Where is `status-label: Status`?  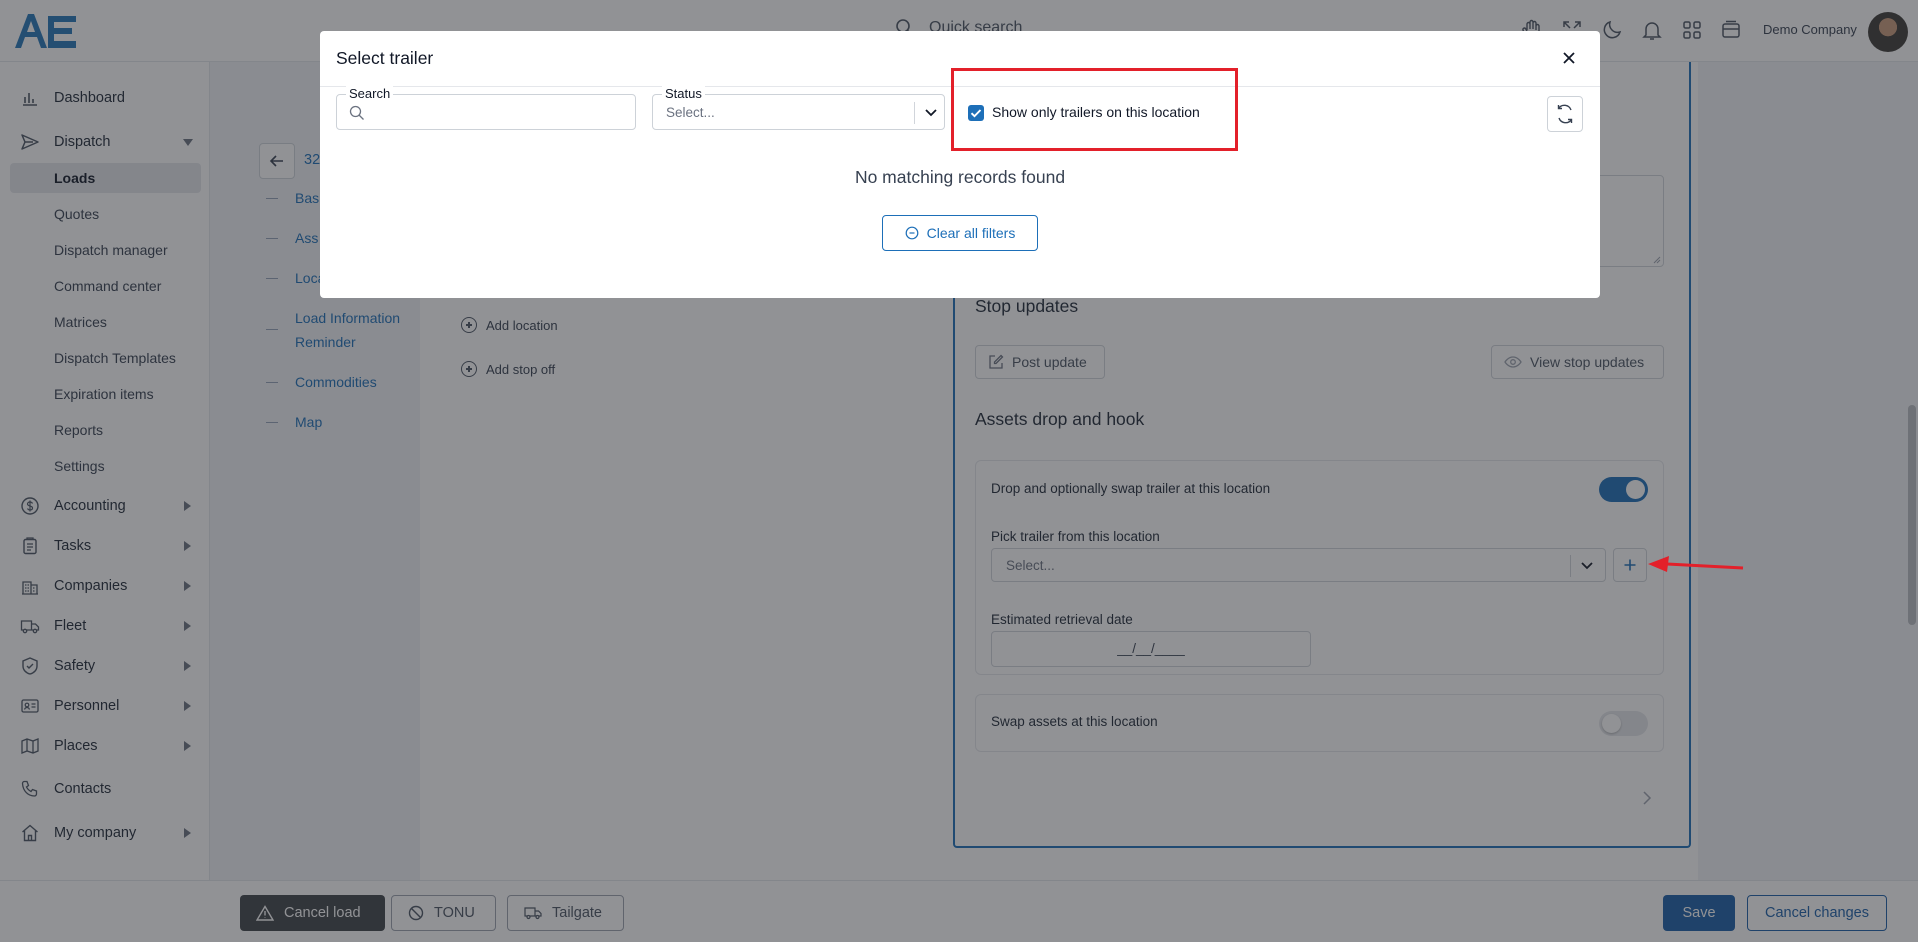
status-label: Status is located at coordinates (683, 93).